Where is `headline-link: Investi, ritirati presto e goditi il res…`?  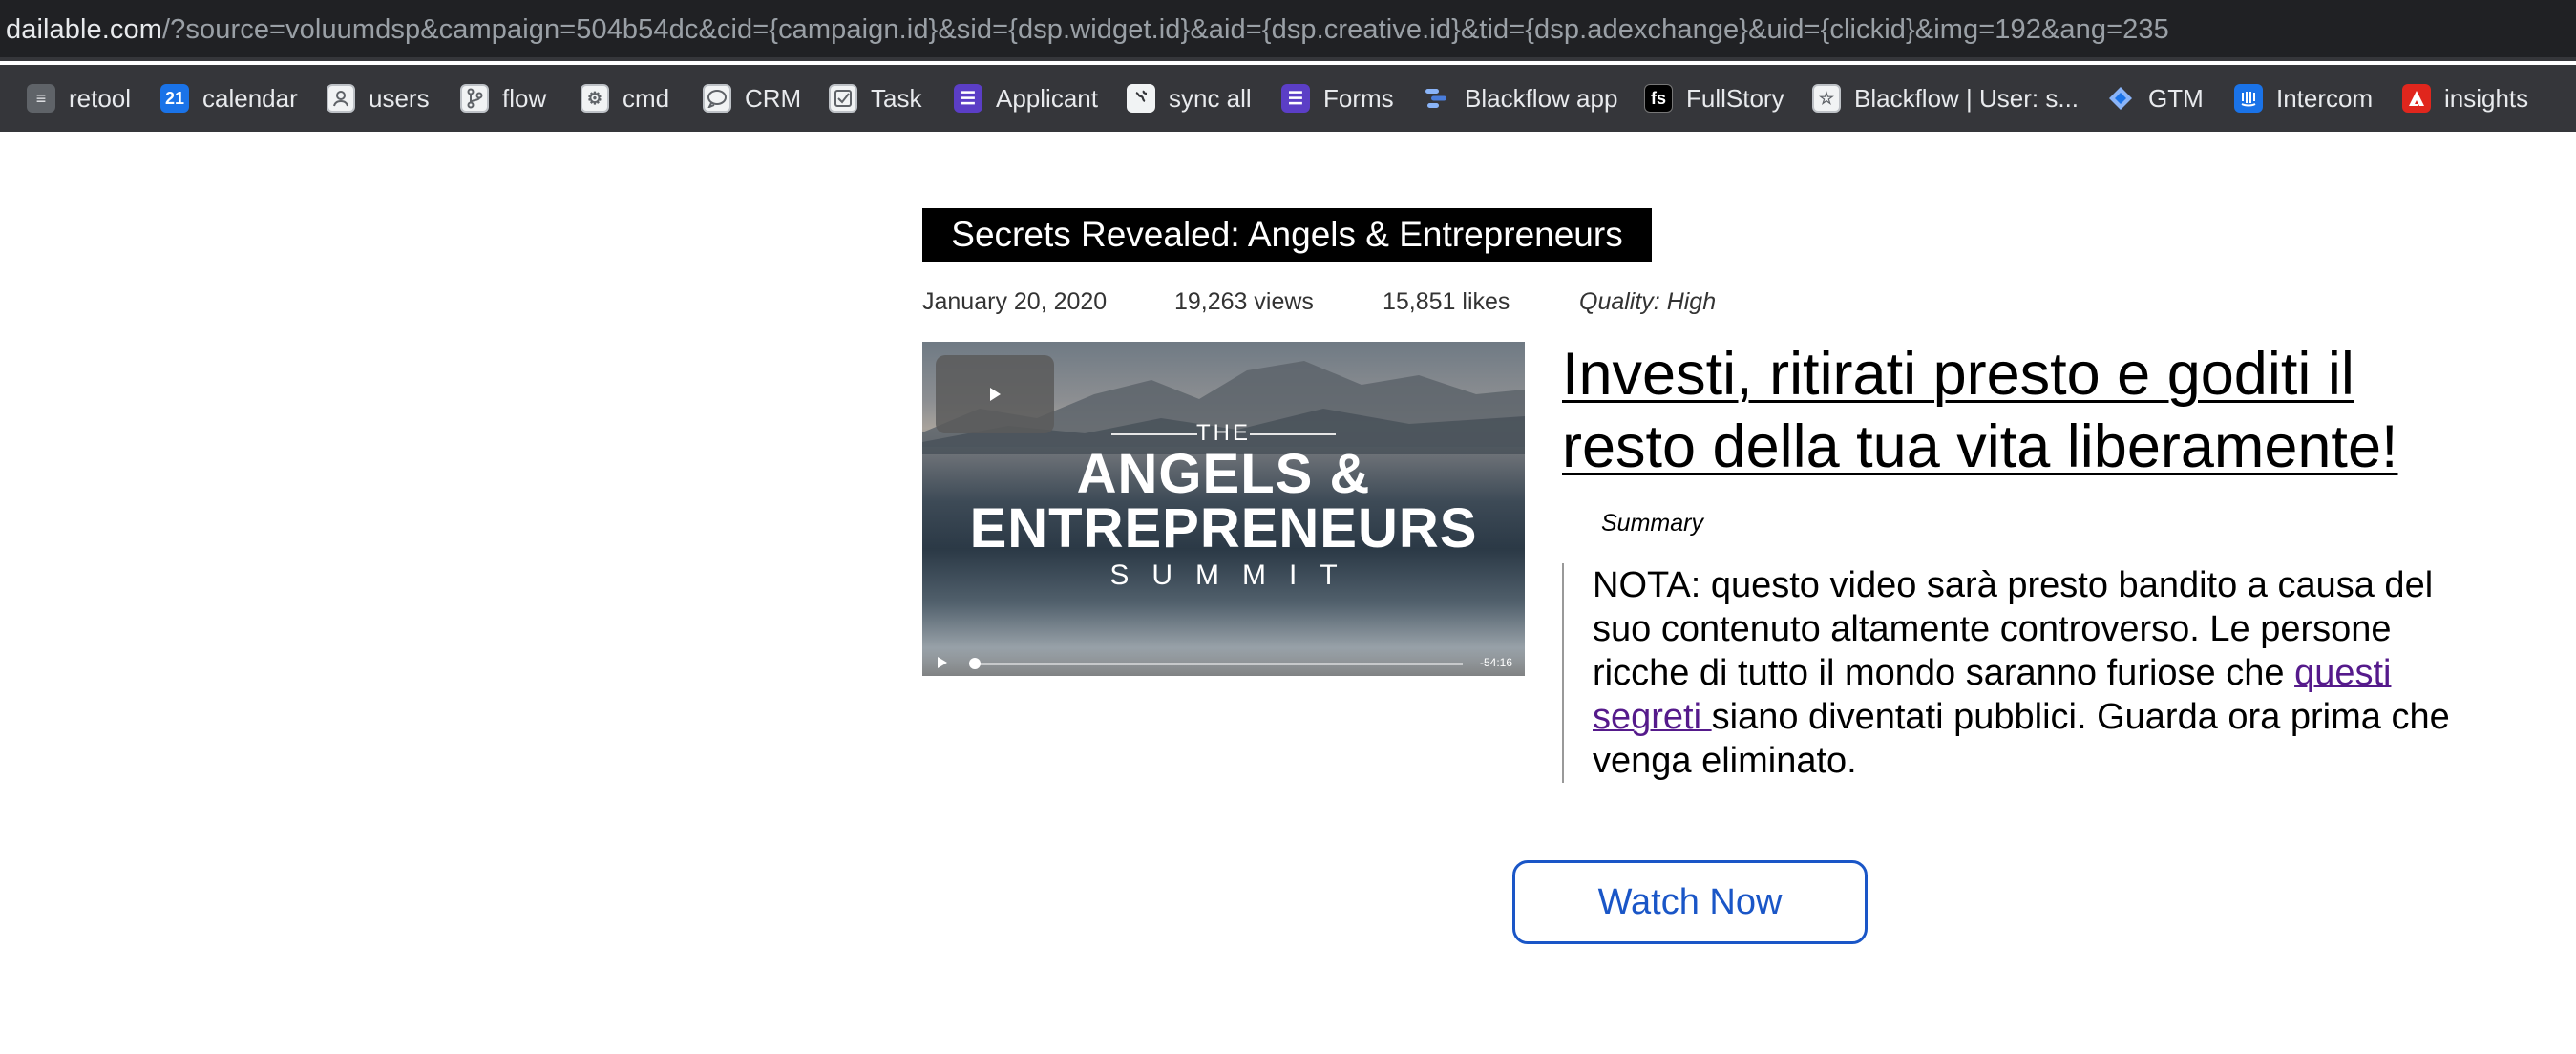
headline-link: Investi, ritirati presto e goditi il res… is located at coordinates (2011, 410).